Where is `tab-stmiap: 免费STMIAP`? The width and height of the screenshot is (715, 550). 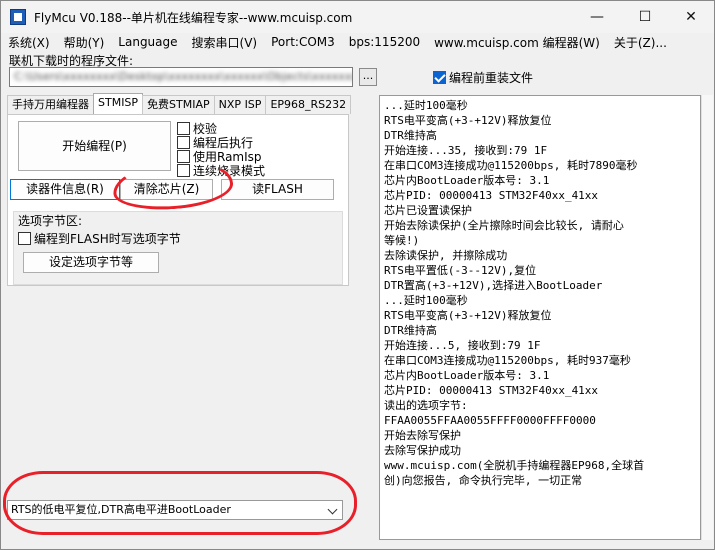 tab-stmiap: 免费STMIAP is located at coordinates (178, 104).